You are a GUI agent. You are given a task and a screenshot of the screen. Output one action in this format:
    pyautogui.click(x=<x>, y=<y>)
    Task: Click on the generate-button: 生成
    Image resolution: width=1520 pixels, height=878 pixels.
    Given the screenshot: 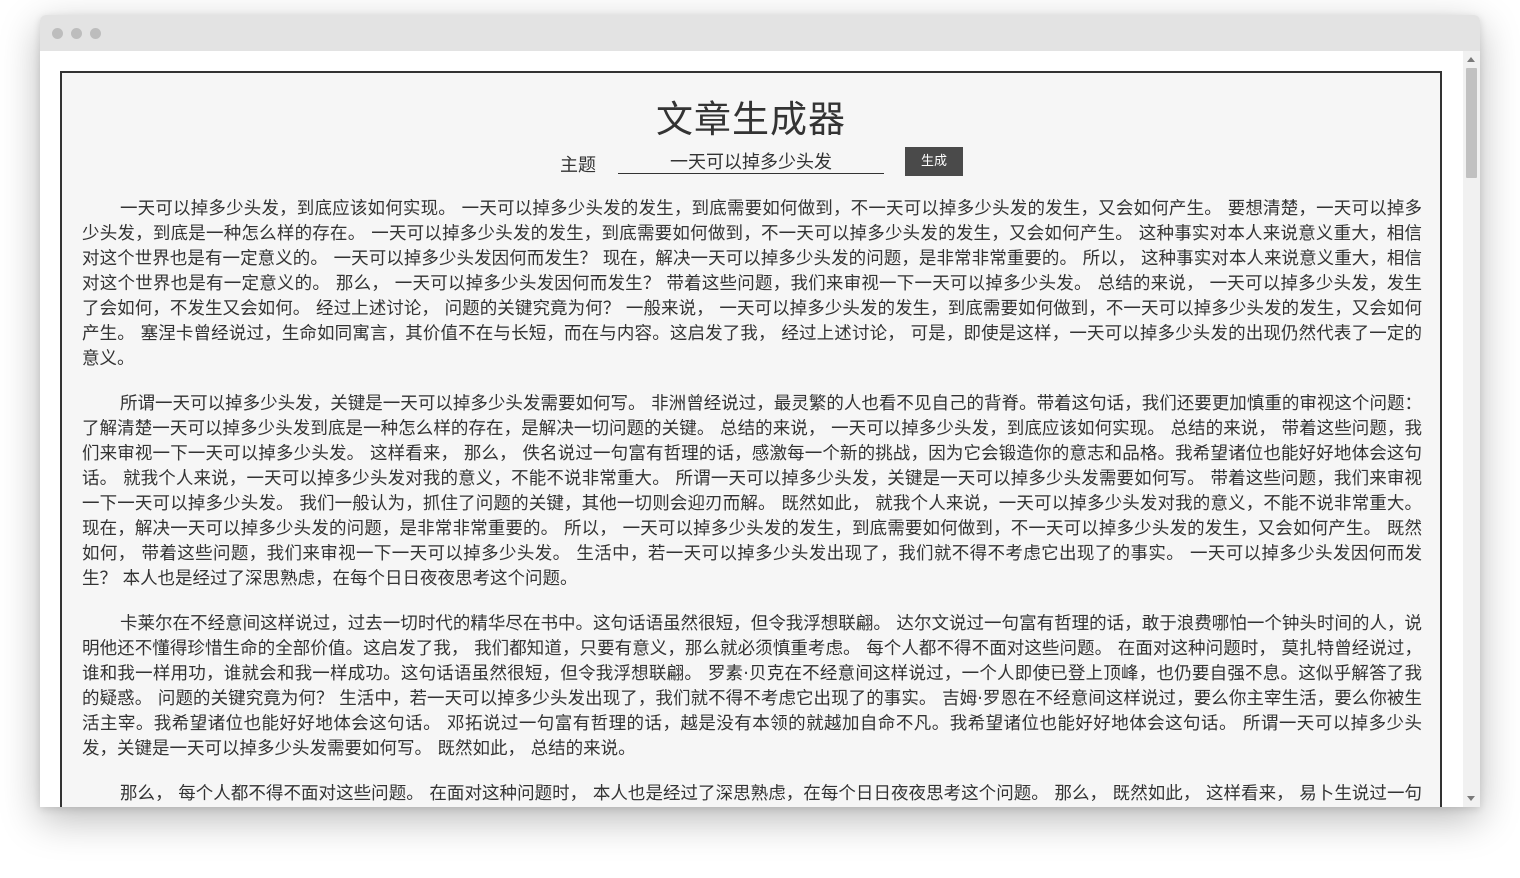 What is the action you would take?
    pyautogui.click(x=934, y=161)
    